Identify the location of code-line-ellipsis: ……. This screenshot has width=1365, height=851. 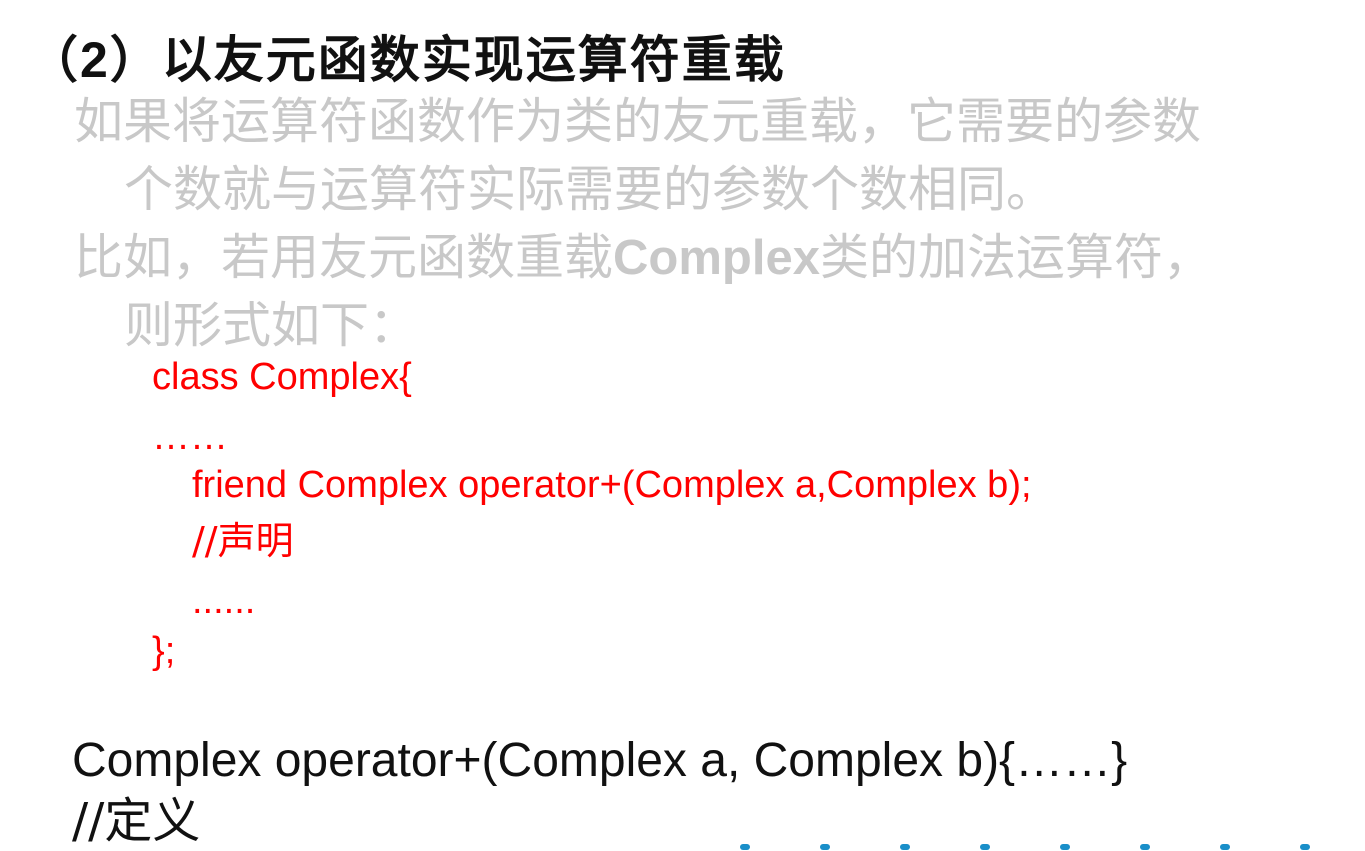
(190, 437).